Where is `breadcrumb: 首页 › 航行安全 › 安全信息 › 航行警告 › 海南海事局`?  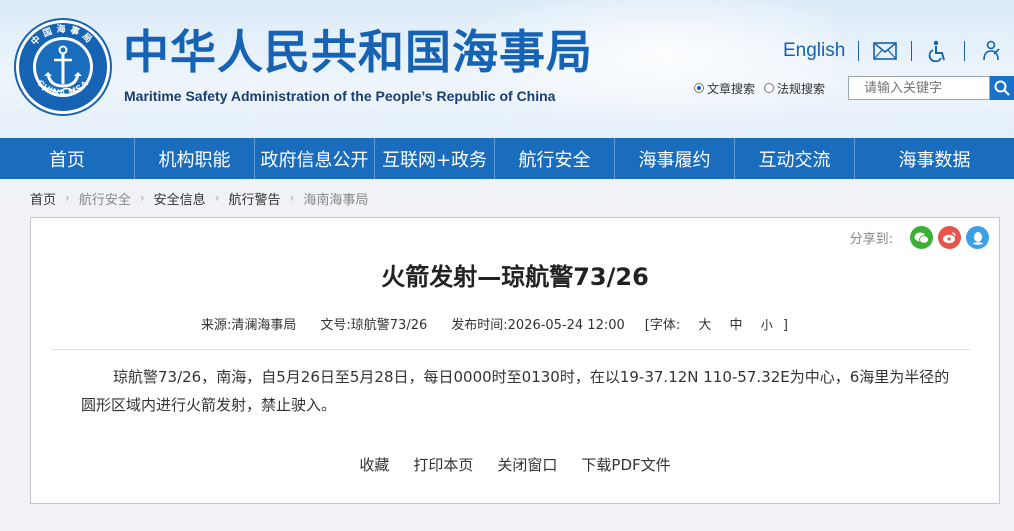 breadcrumb: 首页 › 航行安全 › 安全信息 › 航行警告 › 海南海事局 is located at coordinates (199, 198).